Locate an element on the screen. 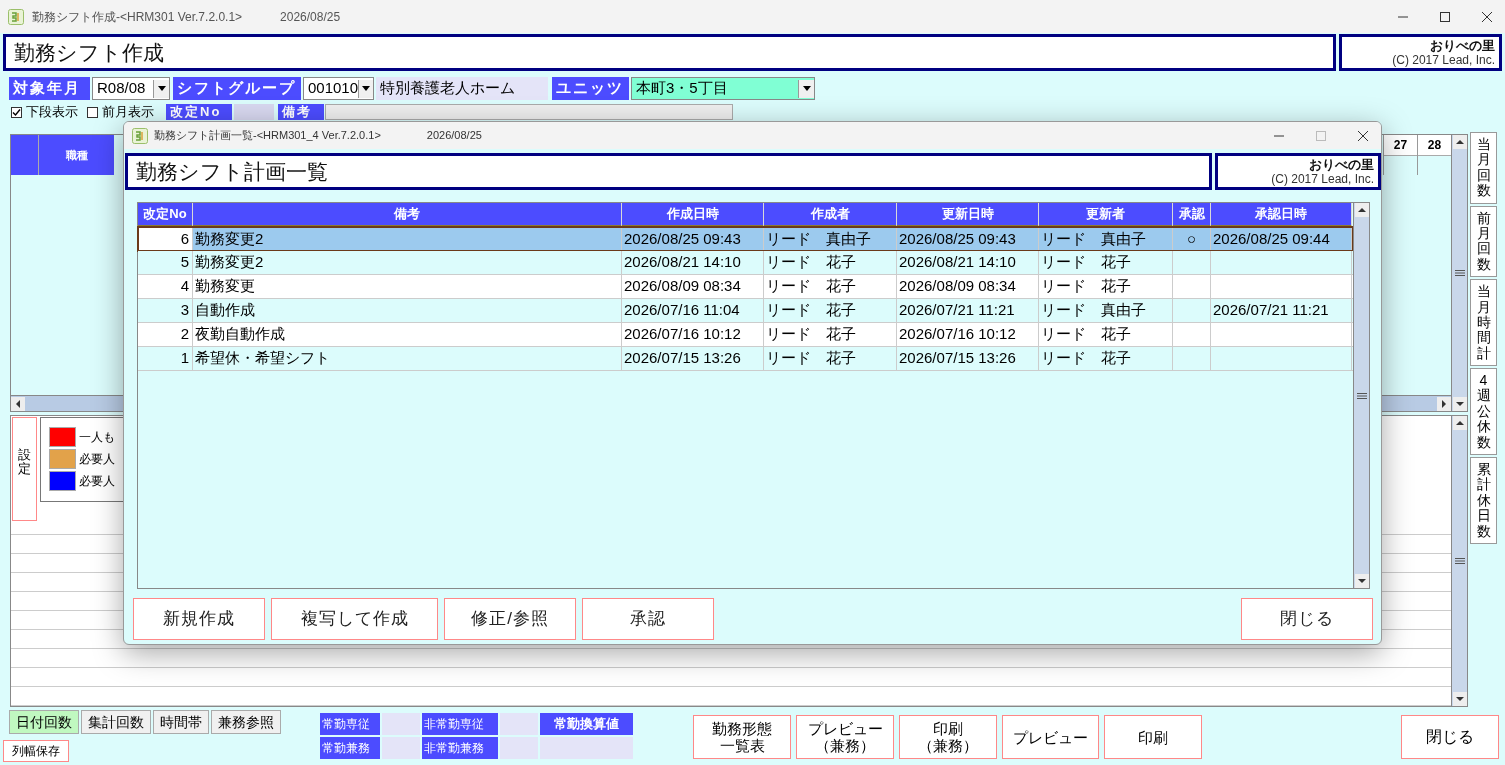  column-header: 作成日時 is located at coordinates (693, 215).